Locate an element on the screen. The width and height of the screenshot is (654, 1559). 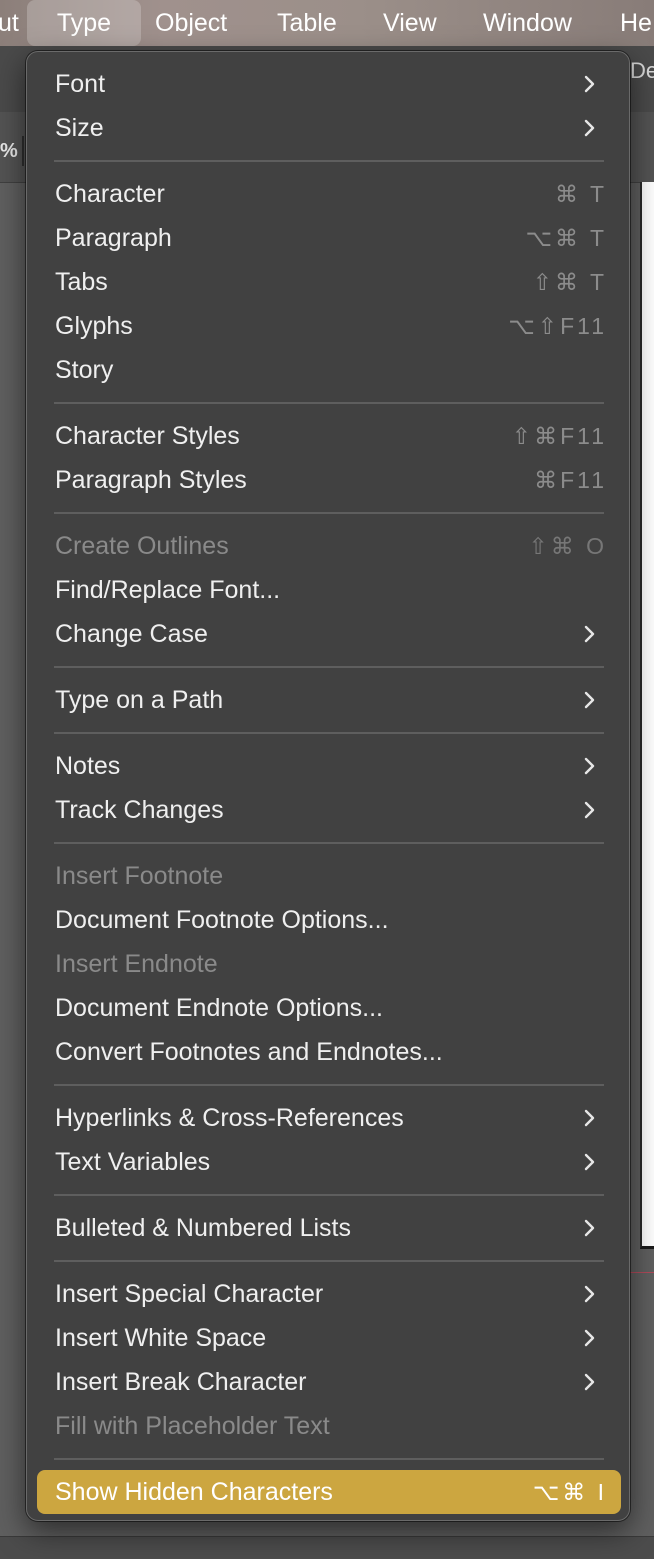
menu-item-label: Glyphs is located at coordinates (94, 326).